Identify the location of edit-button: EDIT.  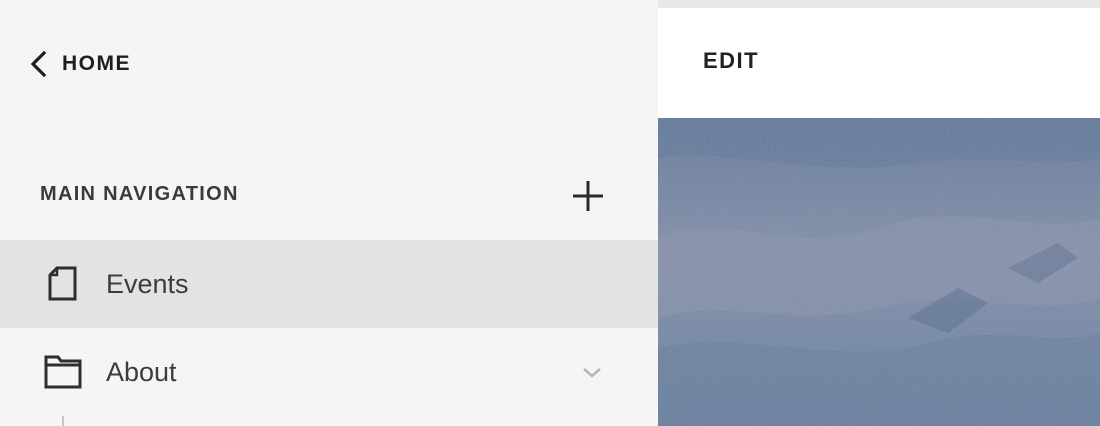
(731, 61).